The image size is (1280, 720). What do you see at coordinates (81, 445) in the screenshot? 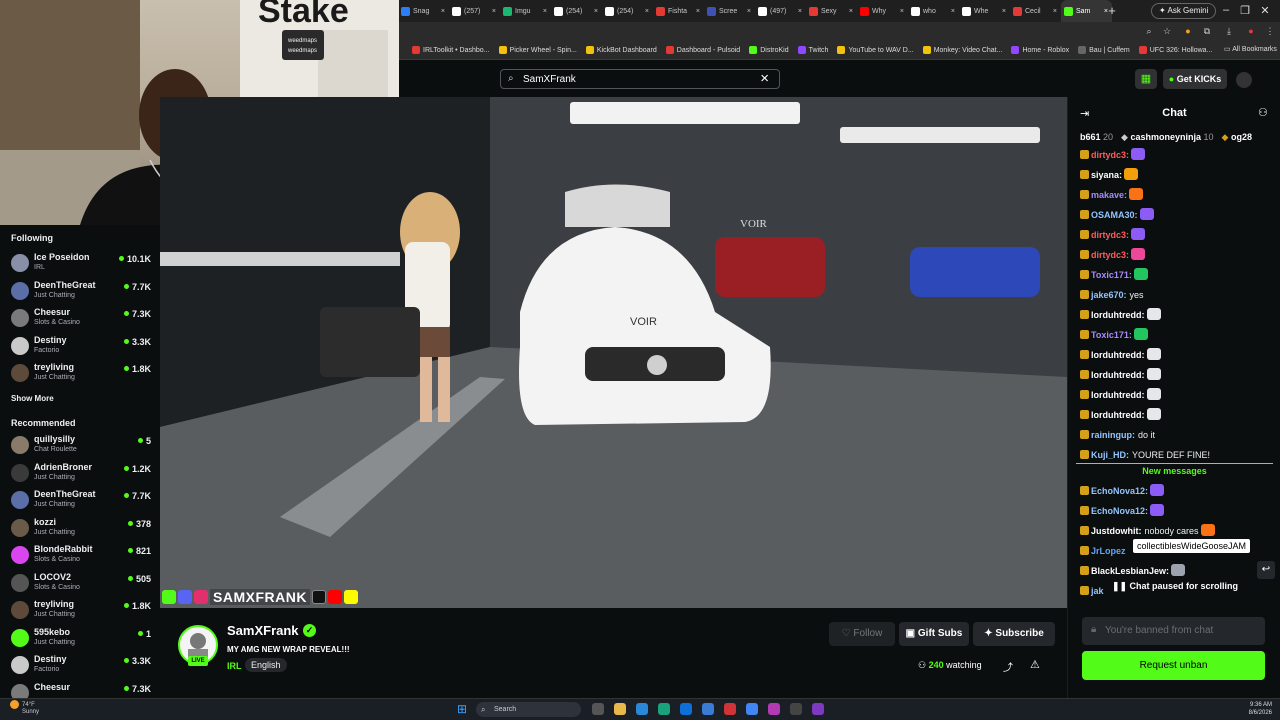
I see `sidebar-channel-item: quillysilly Chat Roulette 5` at bounding box center [81, 445].